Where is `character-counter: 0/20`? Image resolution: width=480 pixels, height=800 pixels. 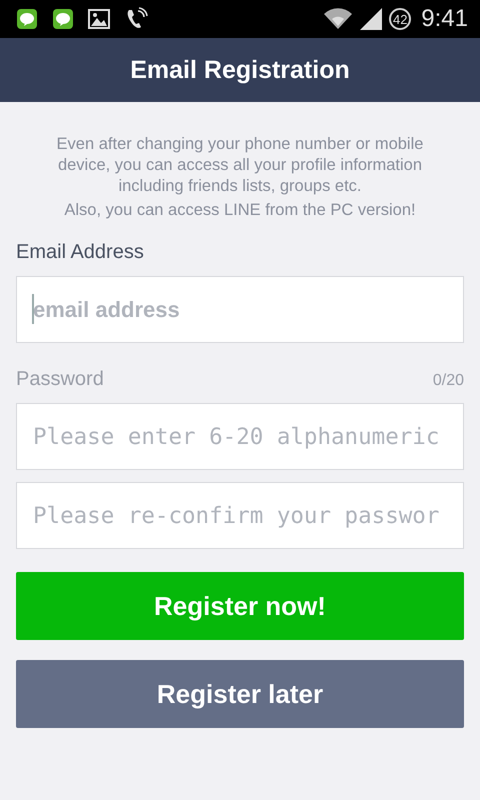
character-counter: 0/20 is located at coordinates (448, 381).